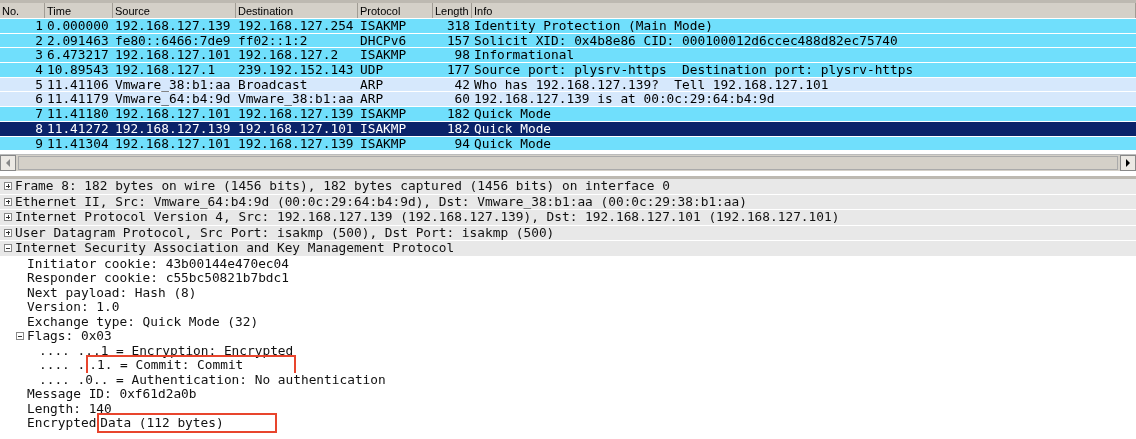 The width and height of the screenshot is (1136, 439). Describe the element at coordinates (166, 350) in the screenshot. I see `tree-item-text: .... ...1 = Encryption: Encrypted` at that location.